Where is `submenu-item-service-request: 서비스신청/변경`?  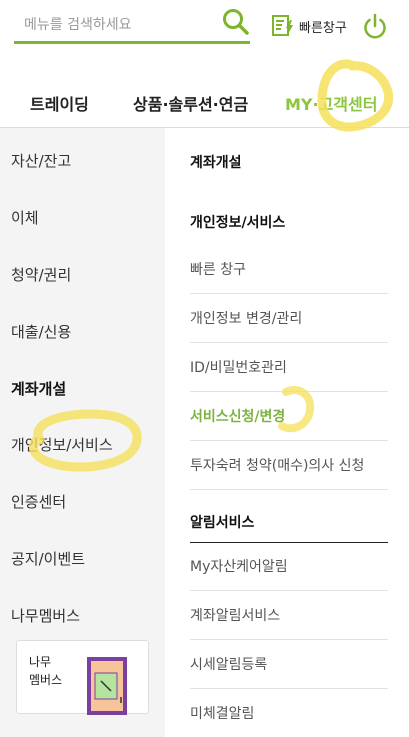 submenu-item-service-request: 서비스신청/변경 is located at coordinates (289, 417).